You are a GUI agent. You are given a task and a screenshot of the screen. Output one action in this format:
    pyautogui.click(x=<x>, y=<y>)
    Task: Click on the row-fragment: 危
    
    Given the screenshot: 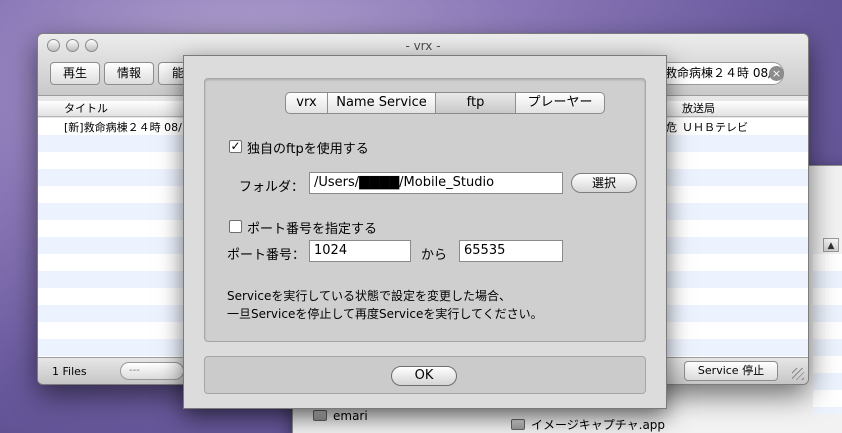 What is the action you would take?
    pyautogui.click(x=671, y=127)
    